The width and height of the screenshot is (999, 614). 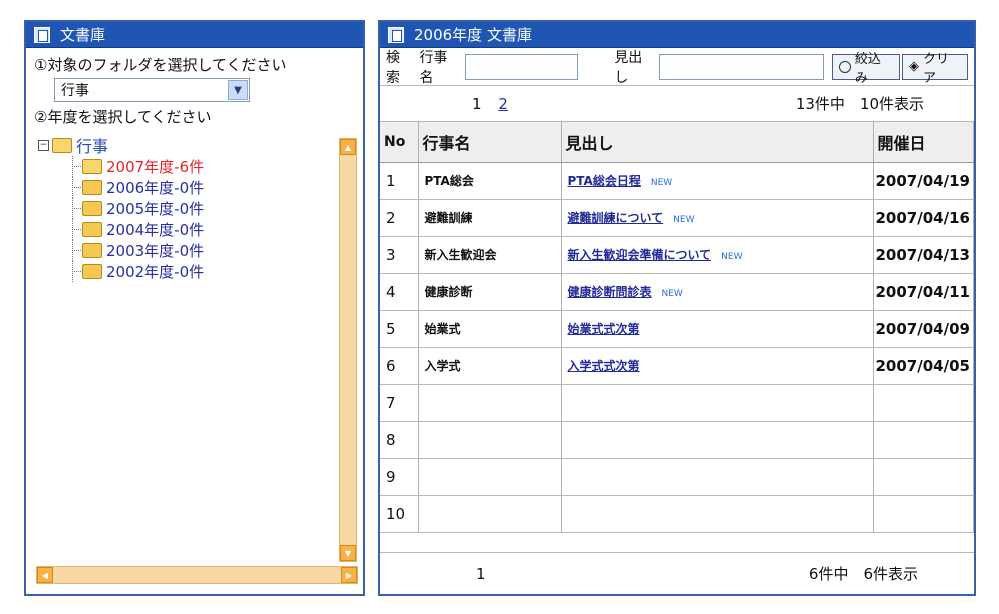 I want to click on top-pager: 1 2 13件中 10件表示, so click(x=677, y=104).